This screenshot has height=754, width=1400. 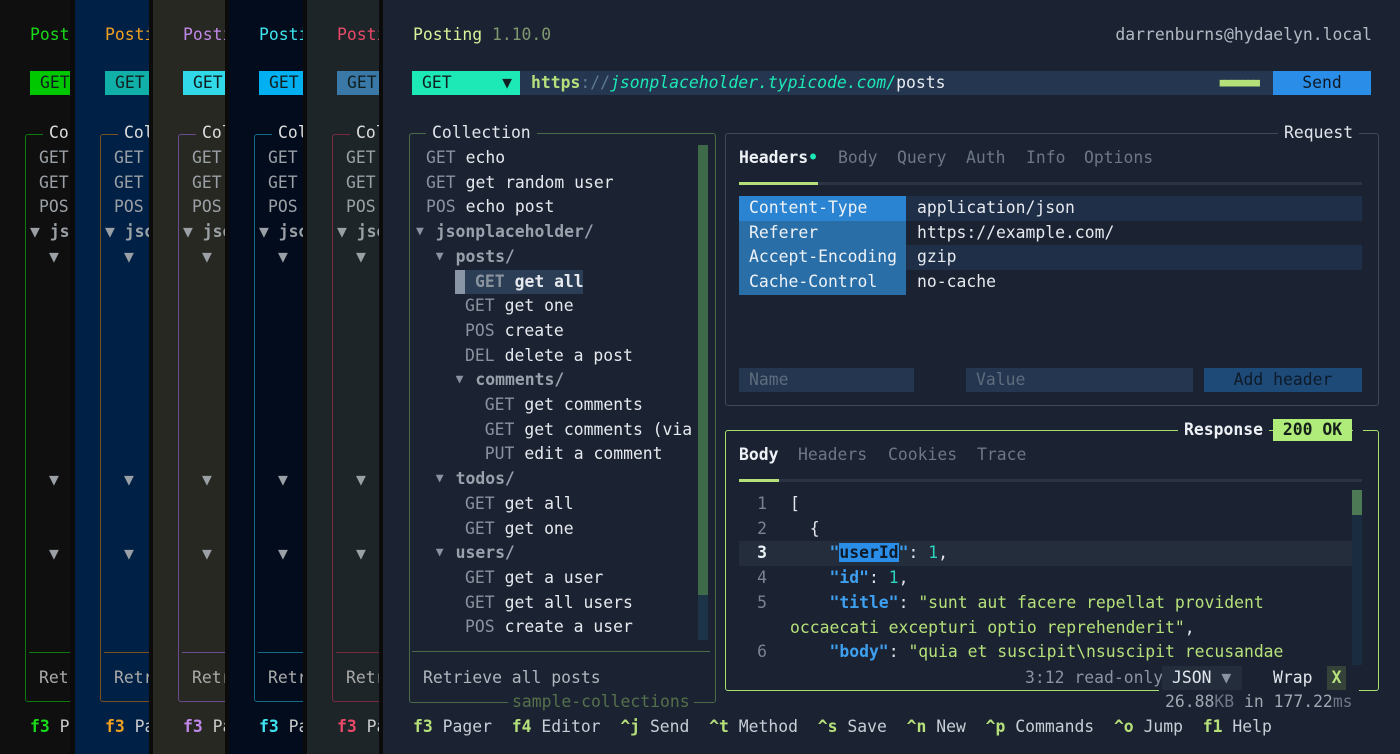 I want to click on request-method: PUT, so click(x=499, y=454).